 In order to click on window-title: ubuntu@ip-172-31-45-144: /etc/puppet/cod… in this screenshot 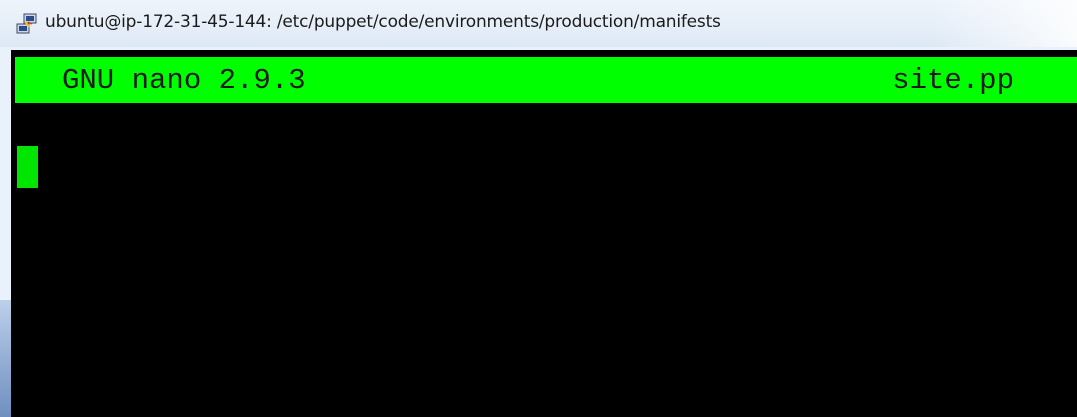, I will do `click(383, 22)`.